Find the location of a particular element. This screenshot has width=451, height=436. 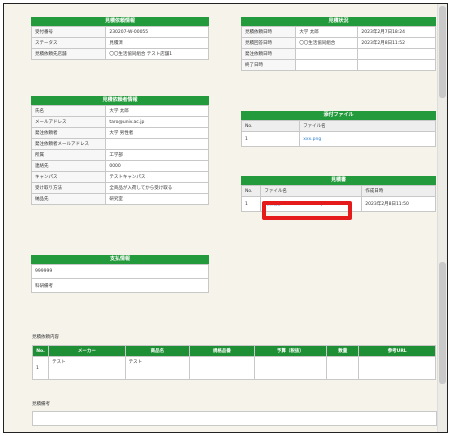

table-header-row: No. ファイル名 is located at coordinates (338, 126).